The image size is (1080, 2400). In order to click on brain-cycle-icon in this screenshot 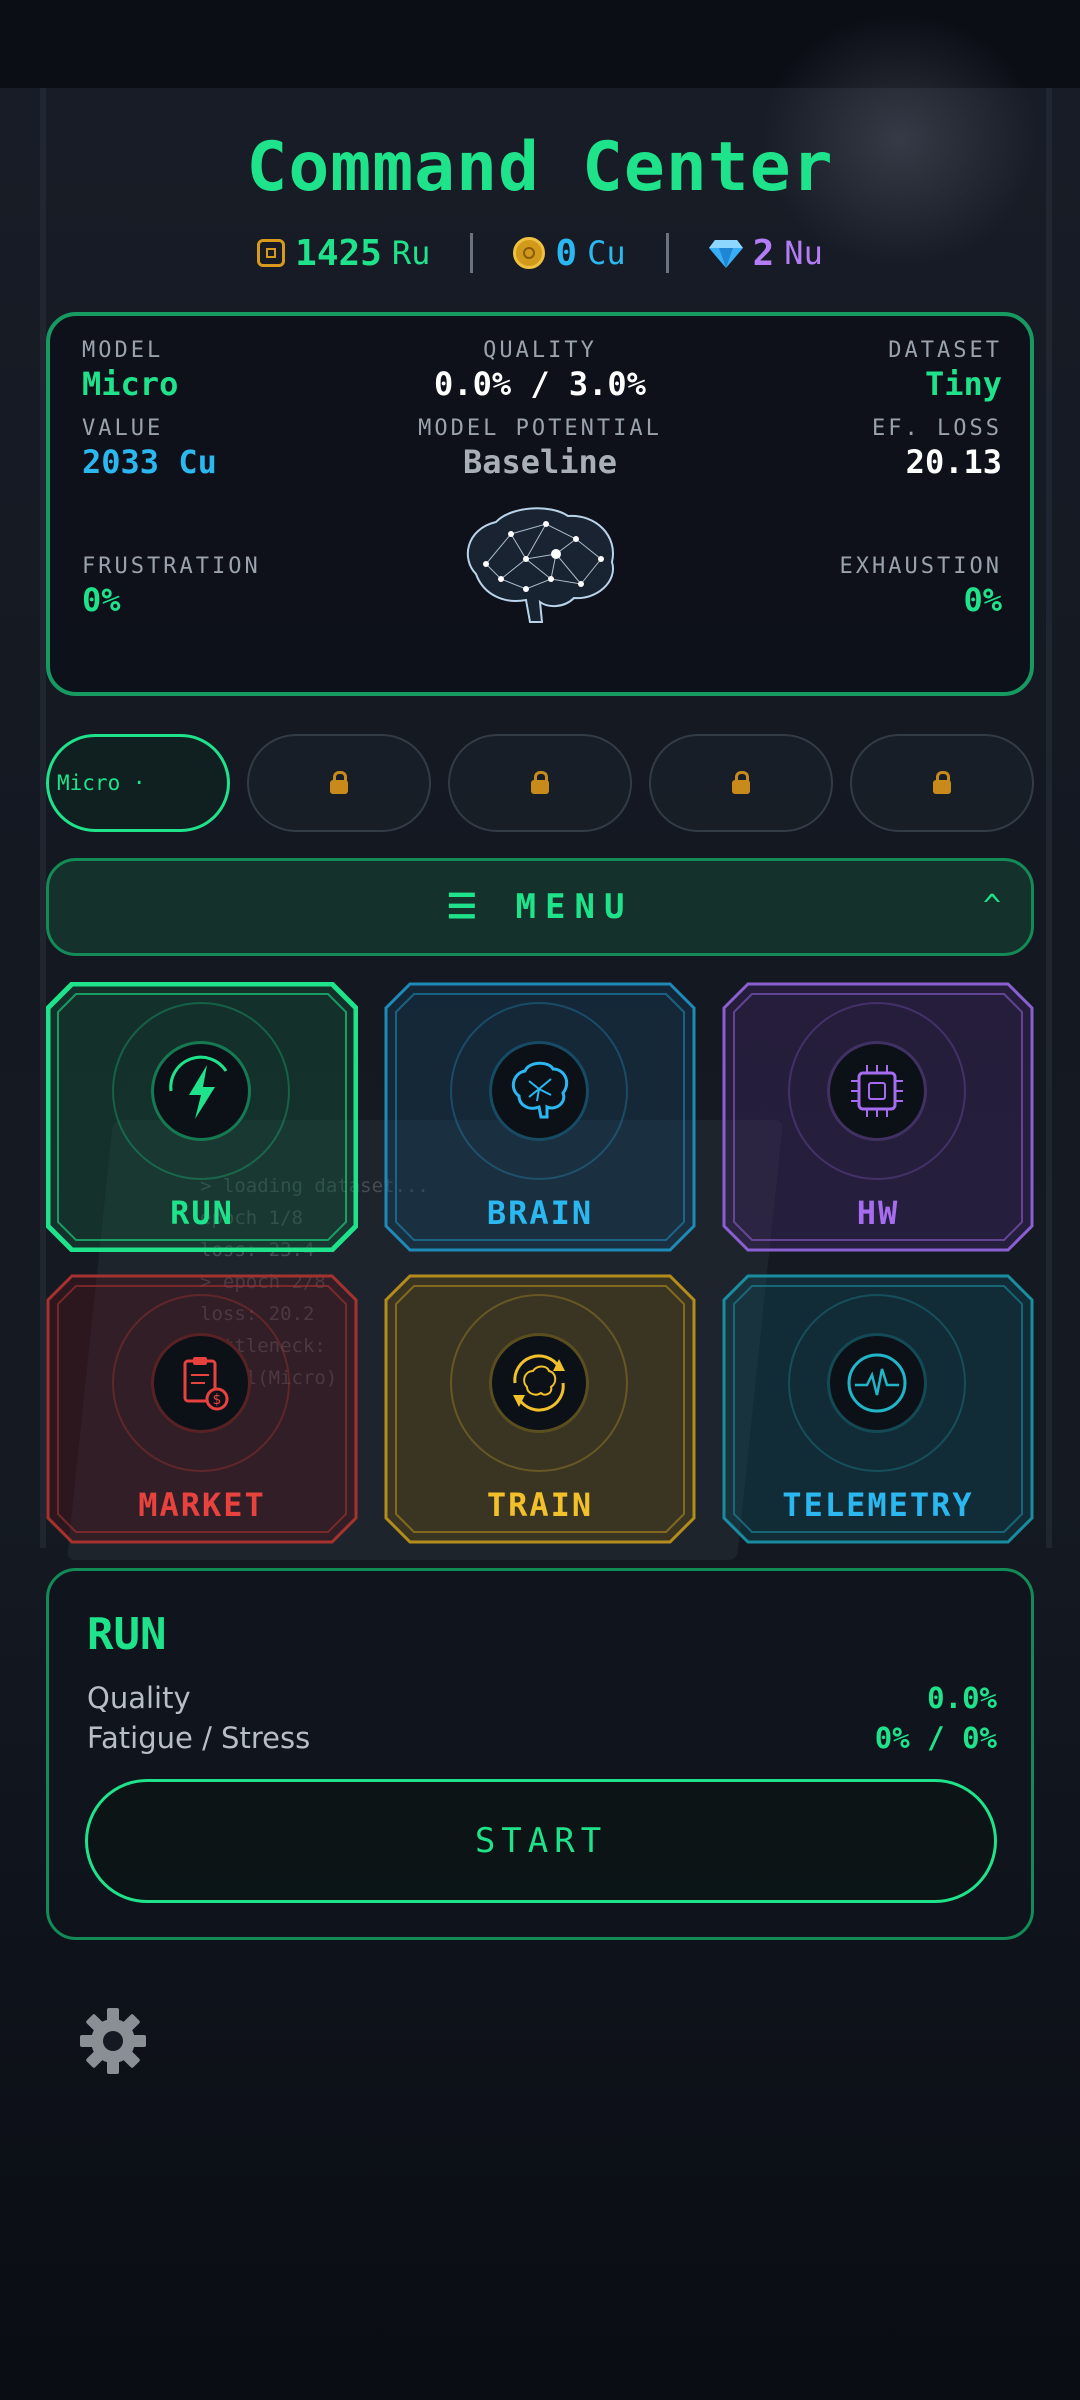, I will do `click(539, 1383)`.